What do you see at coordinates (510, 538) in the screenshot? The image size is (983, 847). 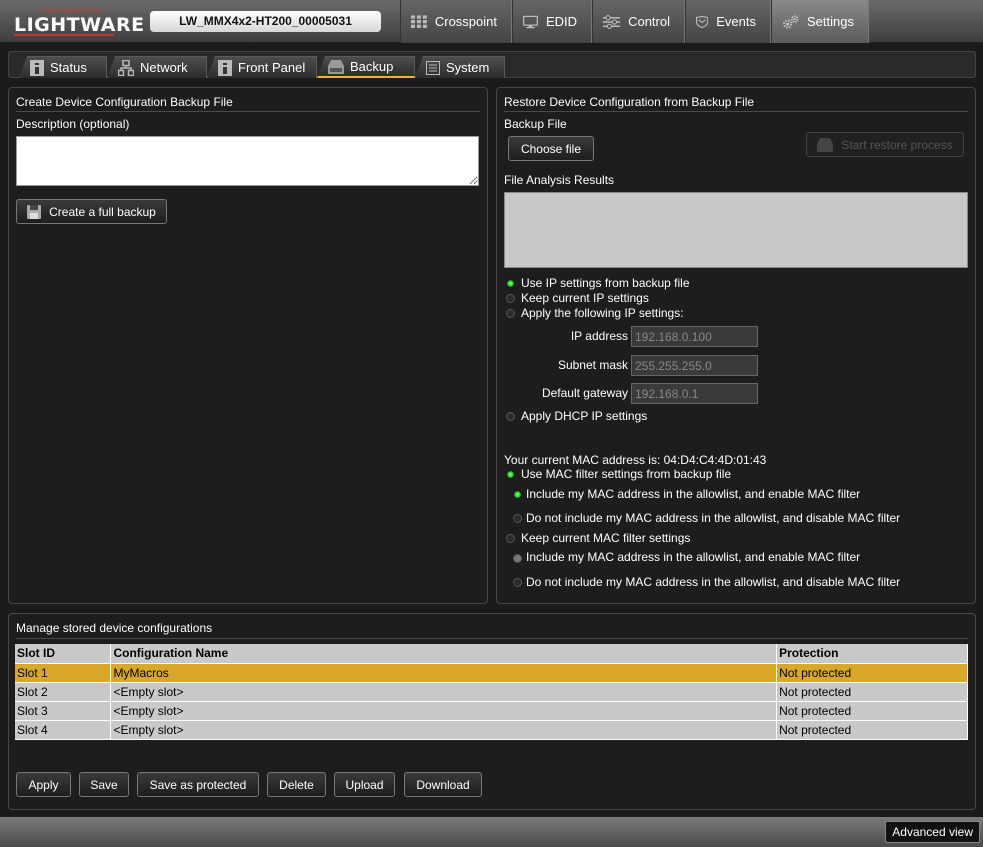 I see `mac-radio-keep-current` at bounding box center [510, 538].